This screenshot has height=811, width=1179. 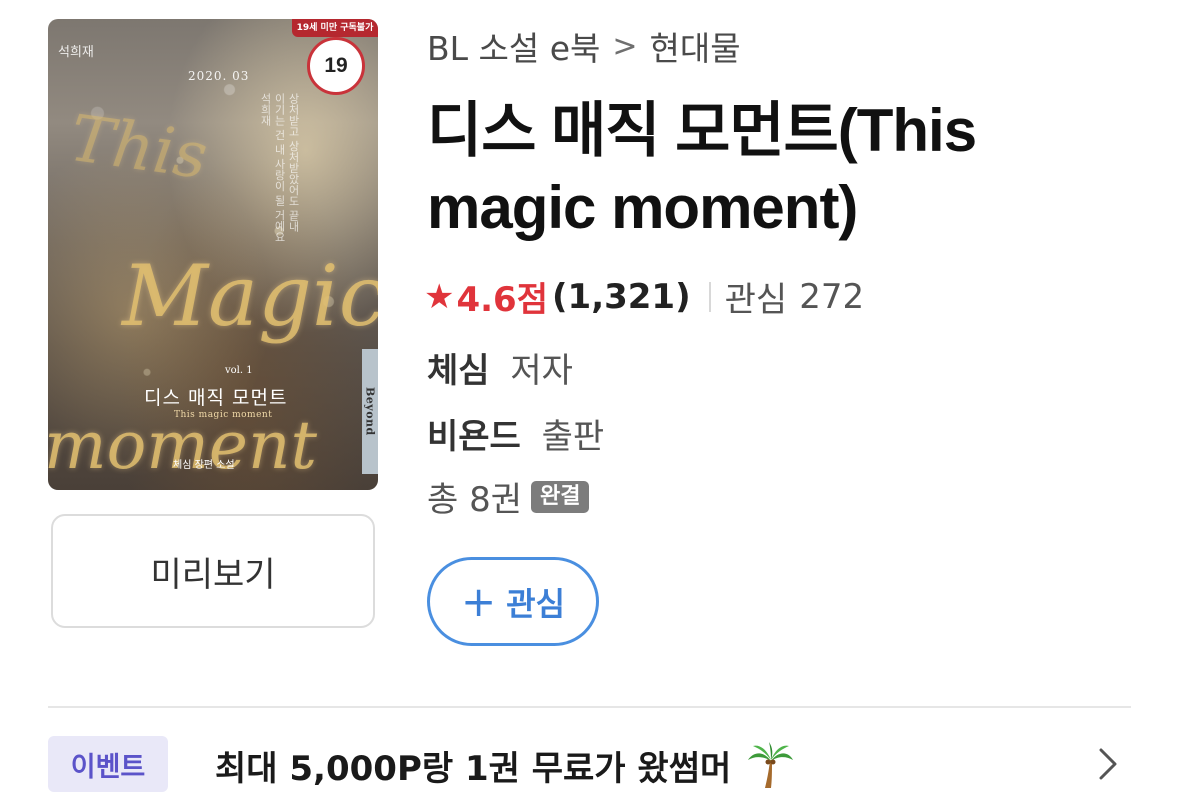 I want to click on author-role: 저자, so click(x=541, y=371).